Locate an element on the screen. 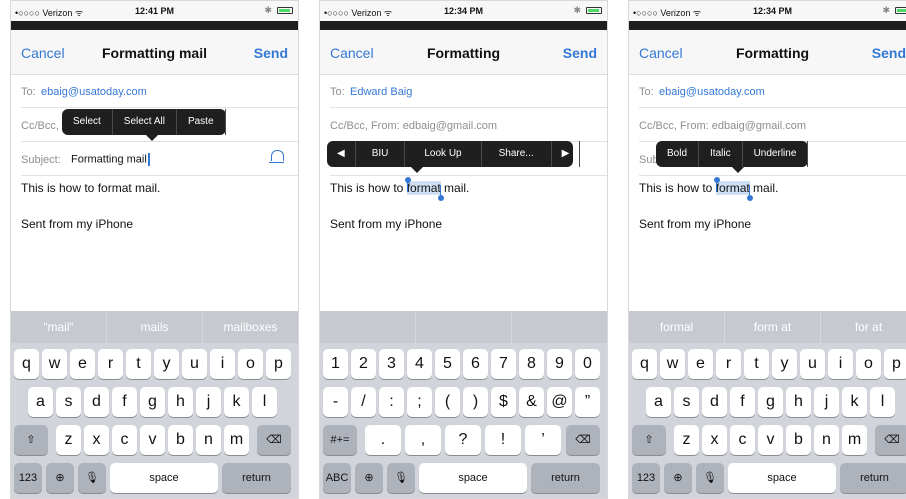 The image size is (906, 499). key-dollar: $ is located at coordinates (503, 402).